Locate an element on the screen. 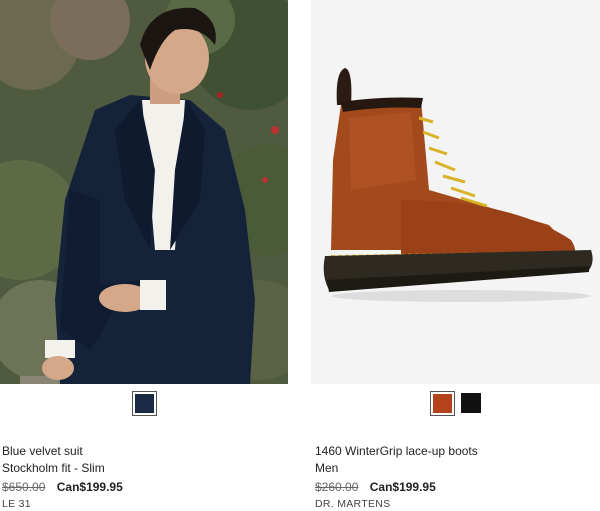  original-price: $260.00 is located at coordinates (337, 487).